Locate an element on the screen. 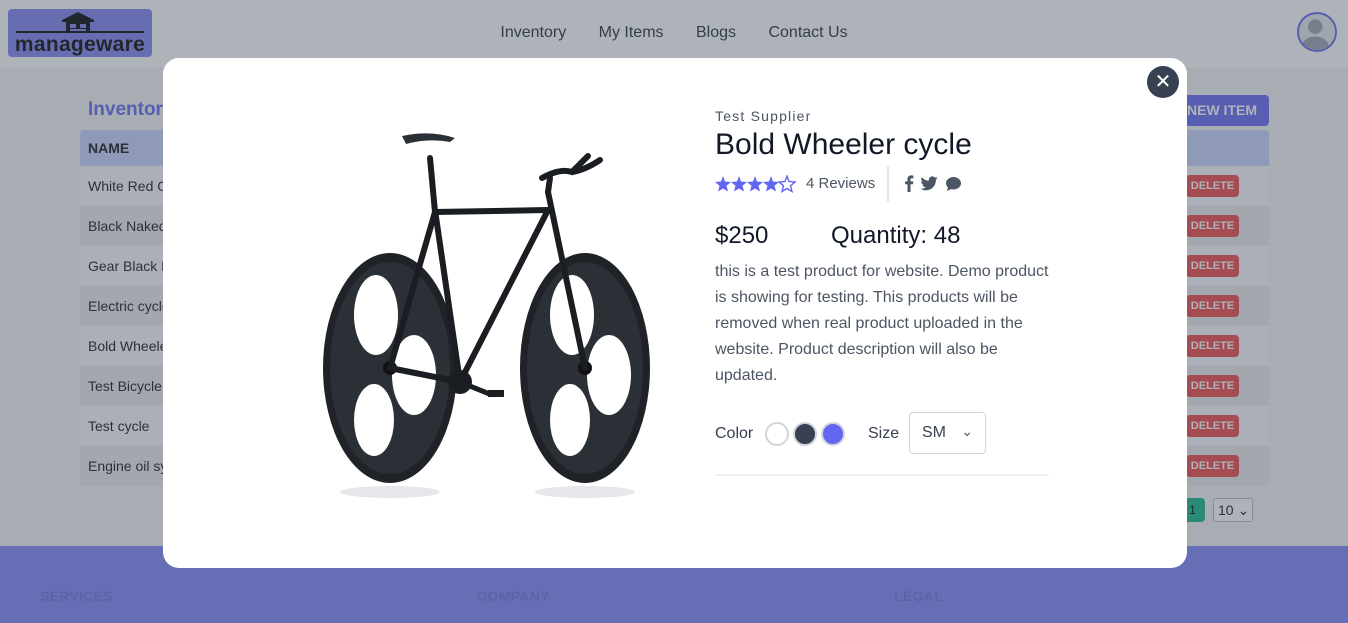  product-image is located at coordinates (486, 315).